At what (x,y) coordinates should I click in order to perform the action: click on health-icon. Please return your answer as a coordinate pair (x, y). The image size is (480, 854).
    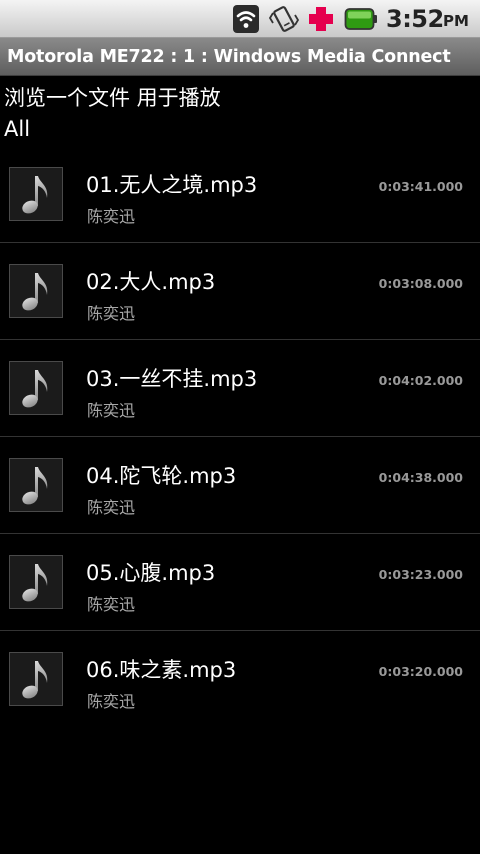
    Looking at the image, I should click on (321, 19).